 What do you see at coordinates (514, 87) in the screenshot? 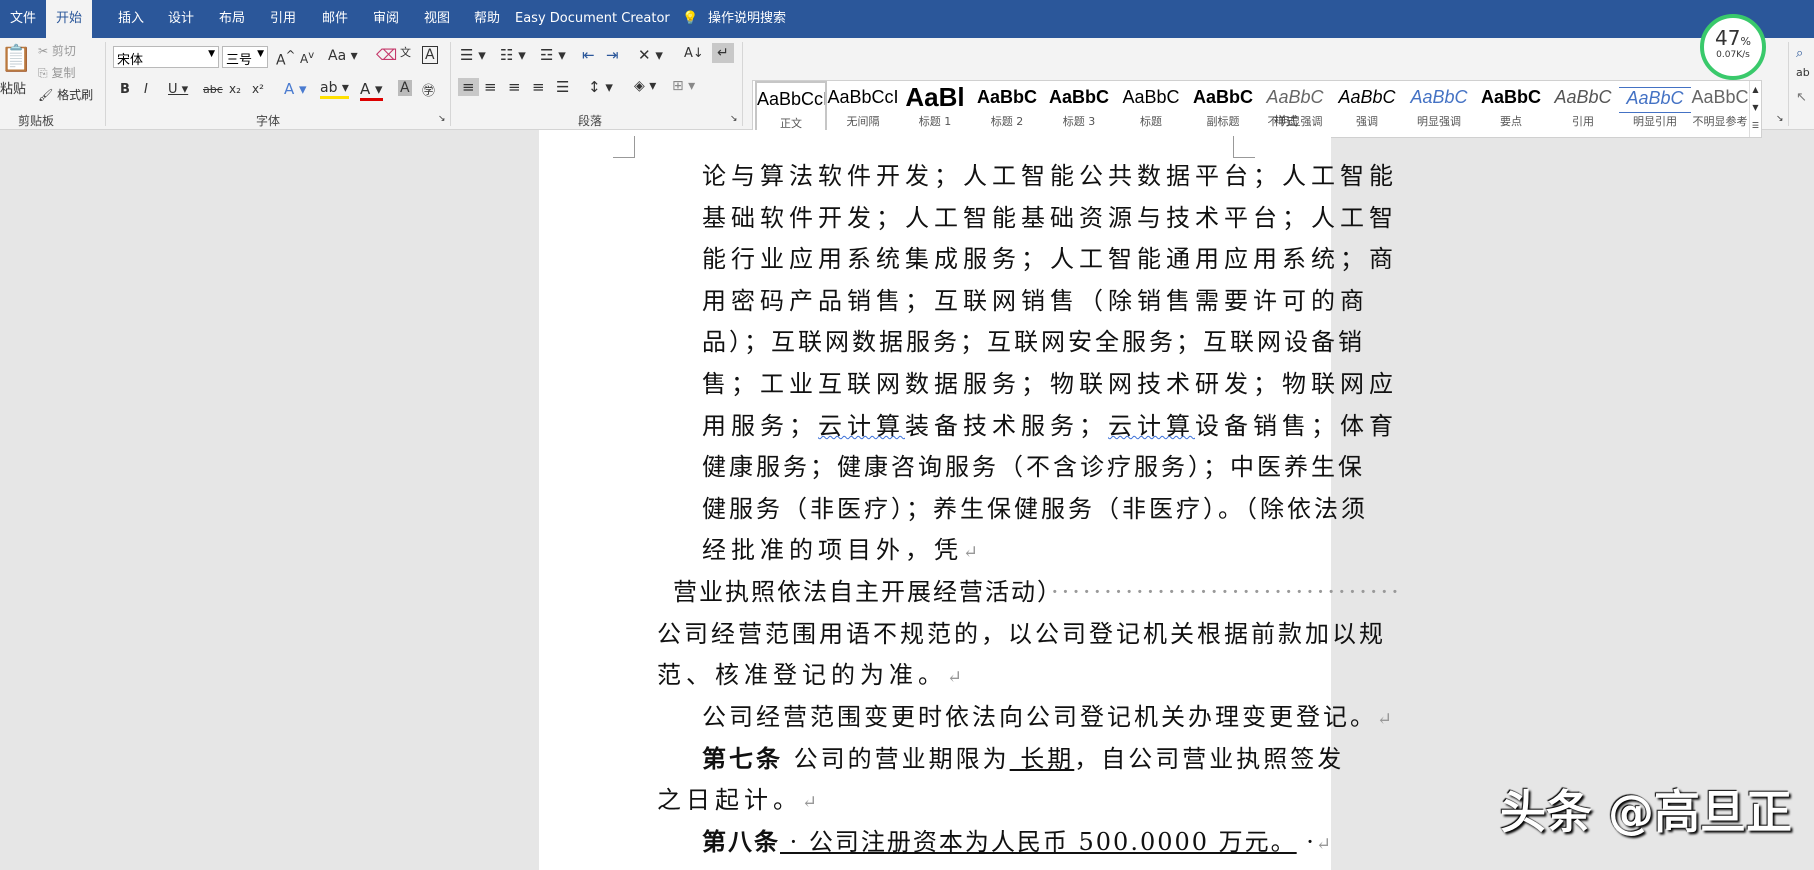
I see `align-right-icon: ≡` at bounding box center [514, 87].